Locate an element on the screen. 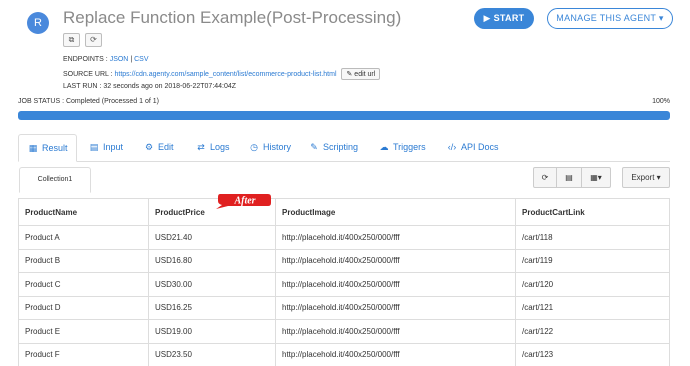 The width and height of the screenshot is (690, 366). tab-api-docs: ‹/› API Docs is located at coordinates (472, 148).